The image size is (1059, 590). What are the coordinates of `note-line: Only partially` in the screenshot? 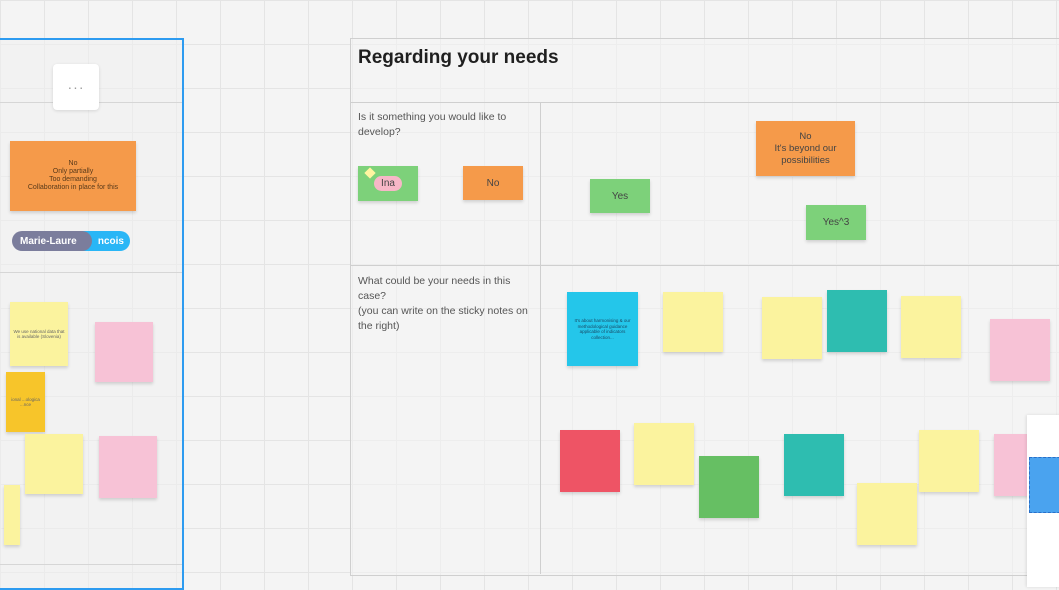 It's located at (73, 171).